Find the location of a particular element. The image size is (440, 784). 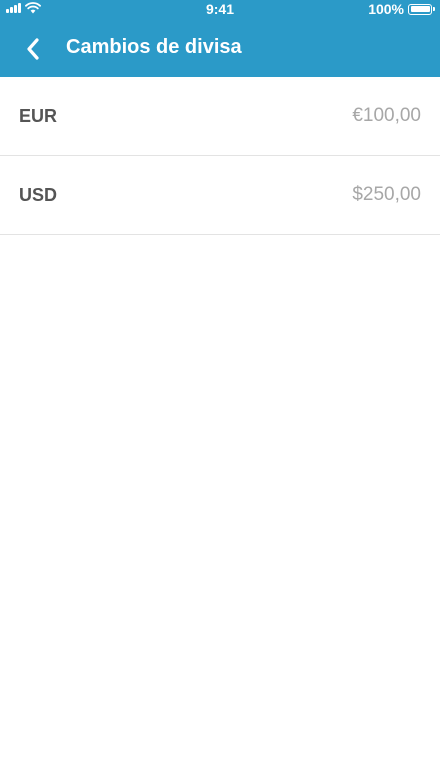

nav-bar: Cambios de divisa is located at coordinates (220, 48).